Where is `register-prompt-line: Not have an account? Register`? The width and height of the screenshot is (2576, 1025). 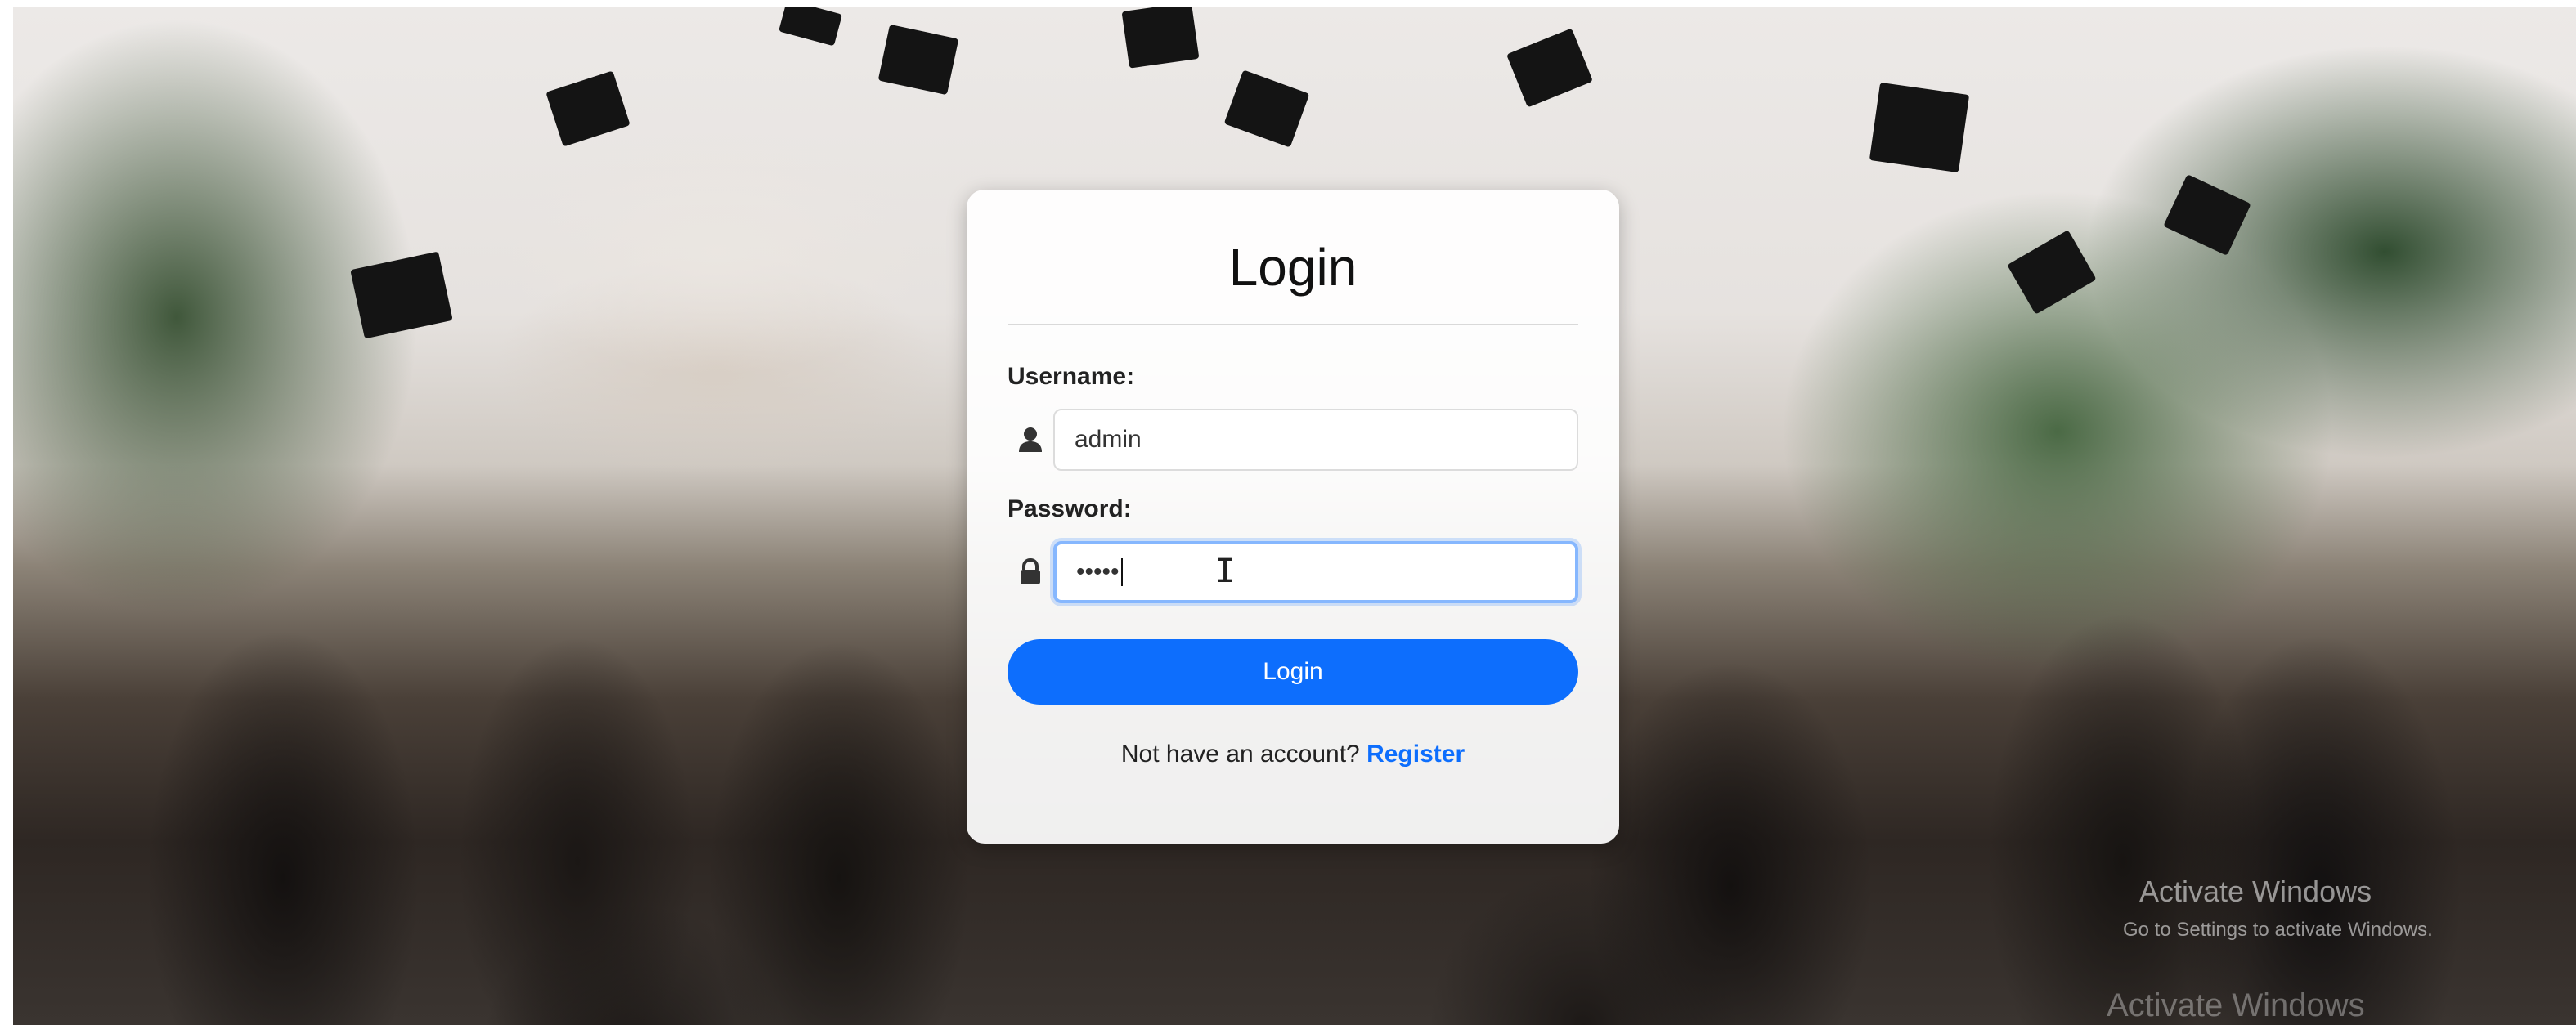 register-prompt-line: Not have an account? Register is located at coordinates (1293, 754).